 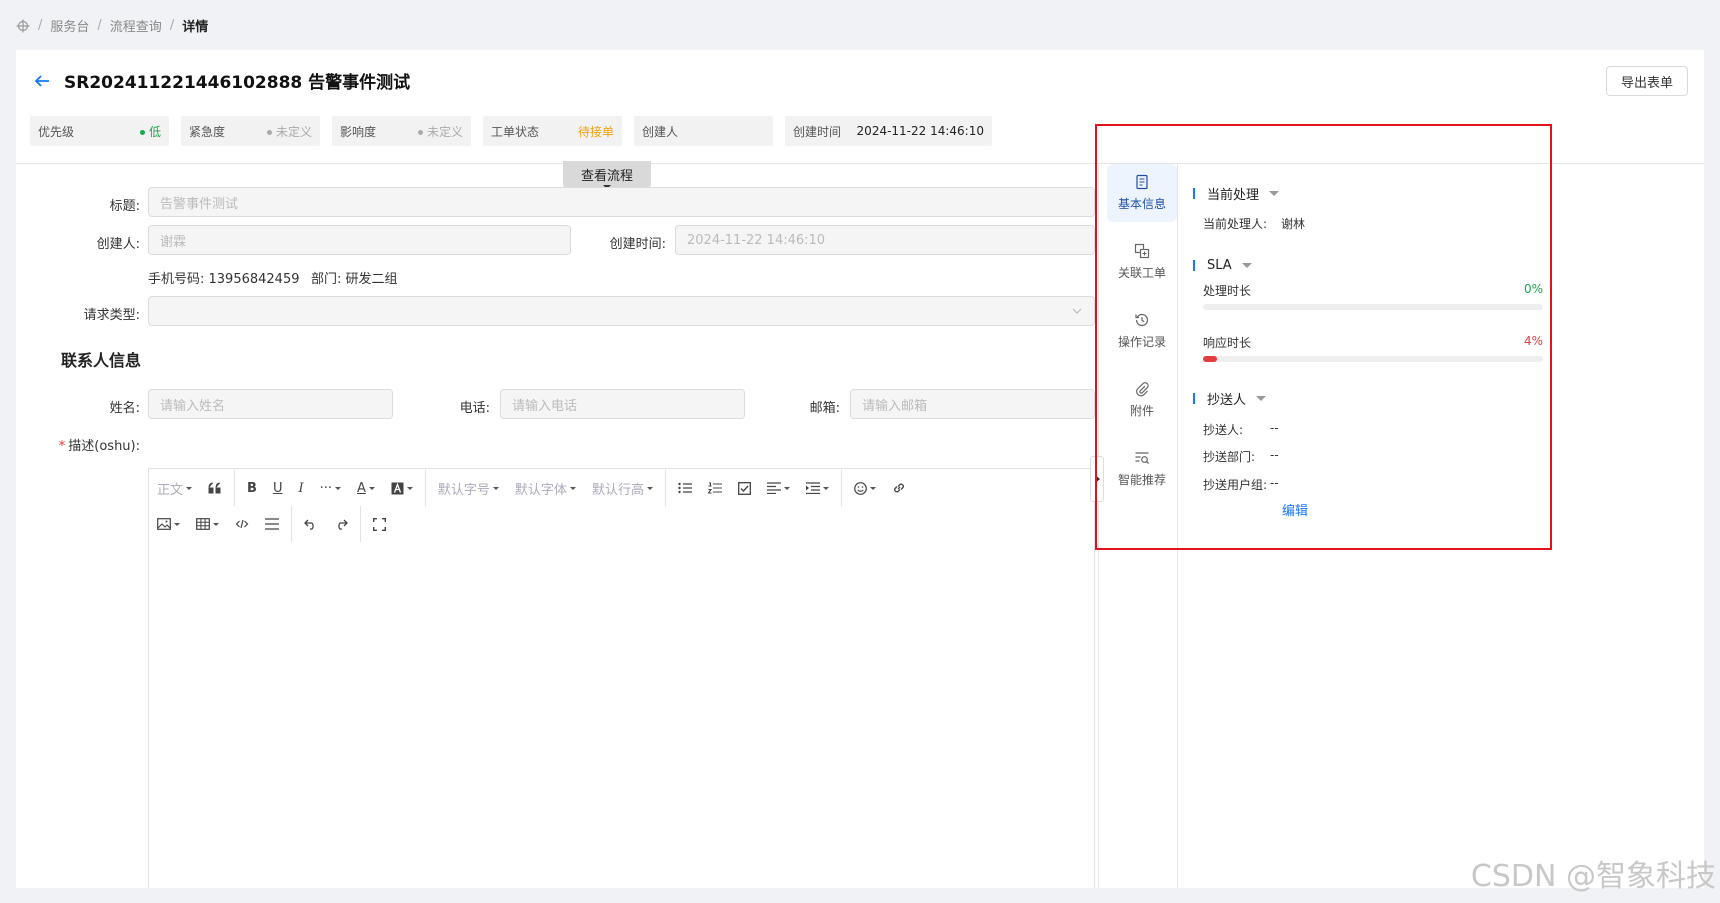 I want to click on request-type-label: 请求类型:, so click(x=111, y=315).